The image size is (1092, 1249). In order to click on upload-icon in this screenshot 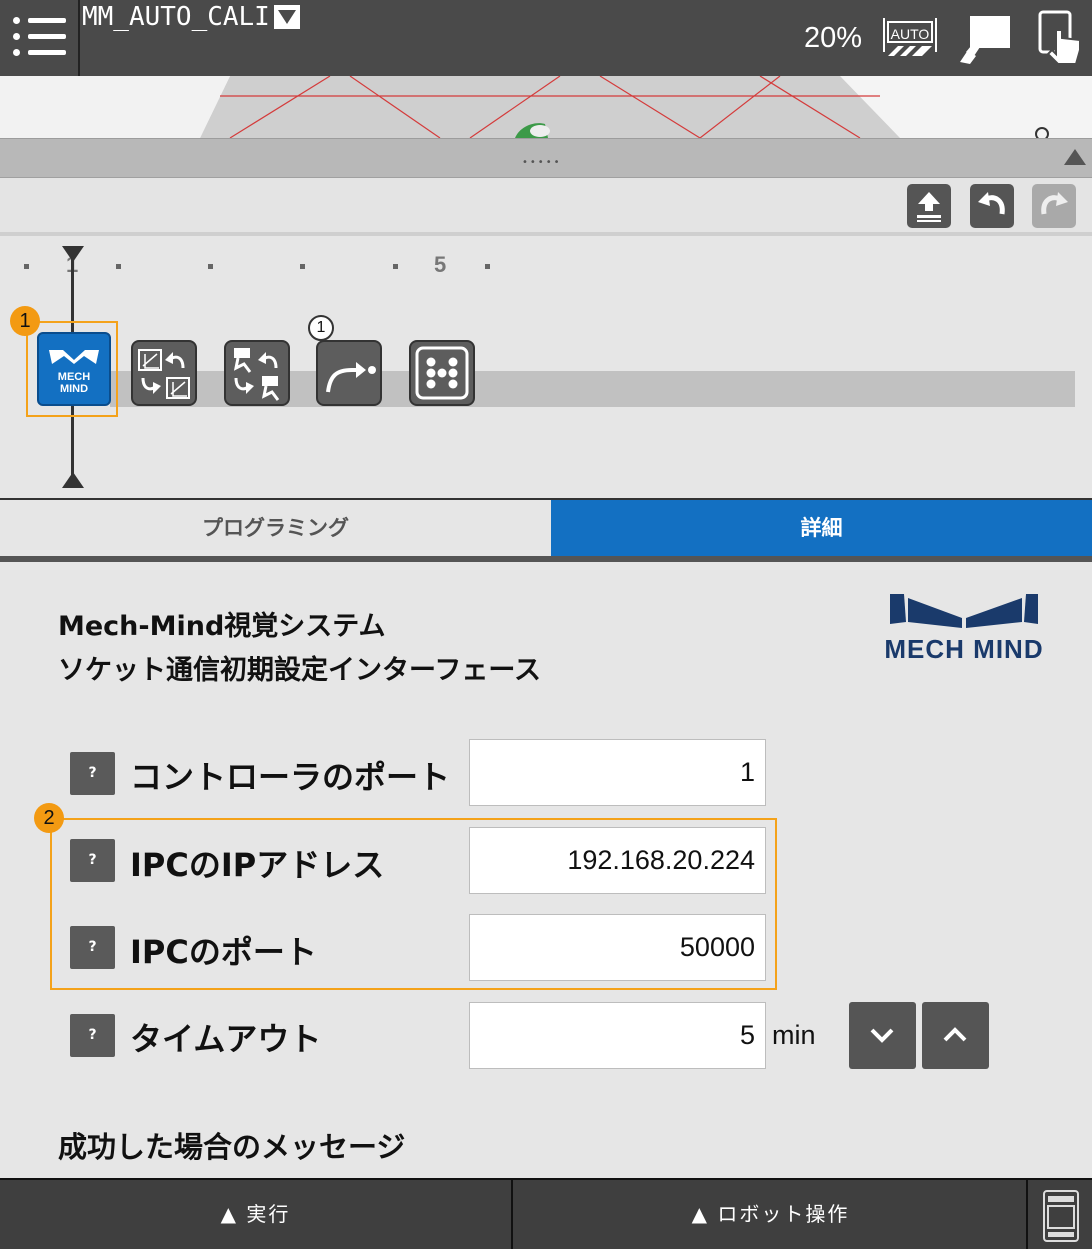, I will do `click(929, 207)`.